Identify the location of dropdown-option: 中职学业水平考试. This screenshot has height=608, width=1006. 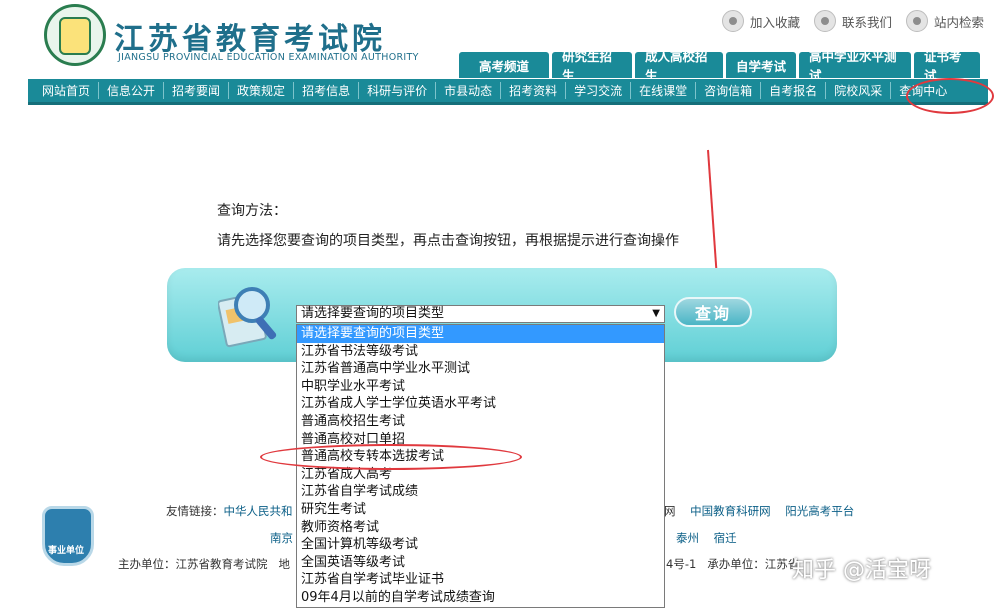
(480, 387).